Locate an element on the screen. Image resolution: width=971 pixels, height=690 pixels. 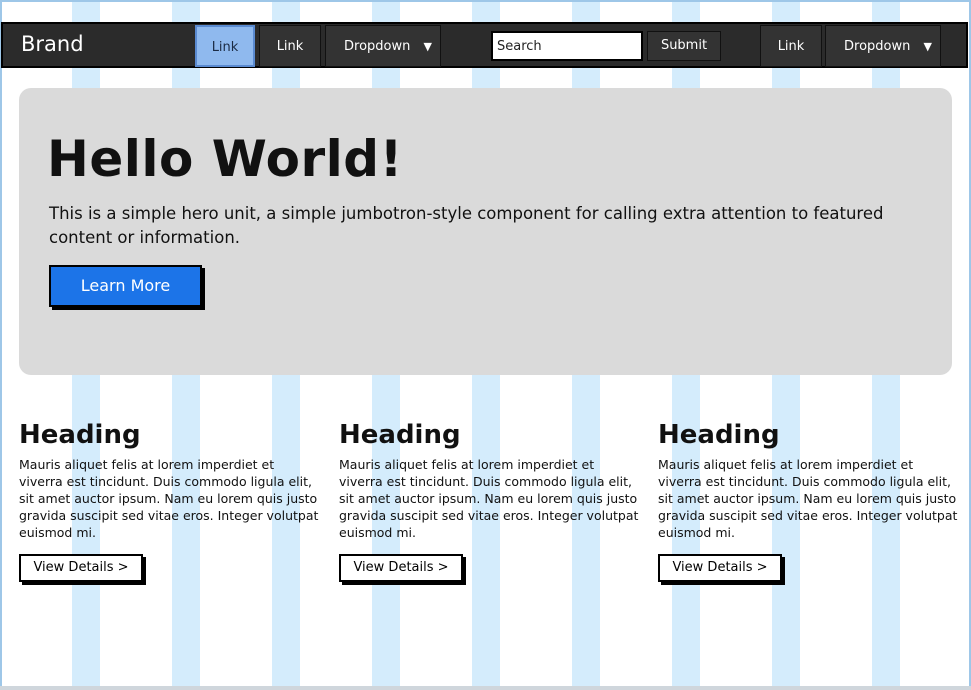
nav-link-2-label: Link is located at coordinates (290, 46).